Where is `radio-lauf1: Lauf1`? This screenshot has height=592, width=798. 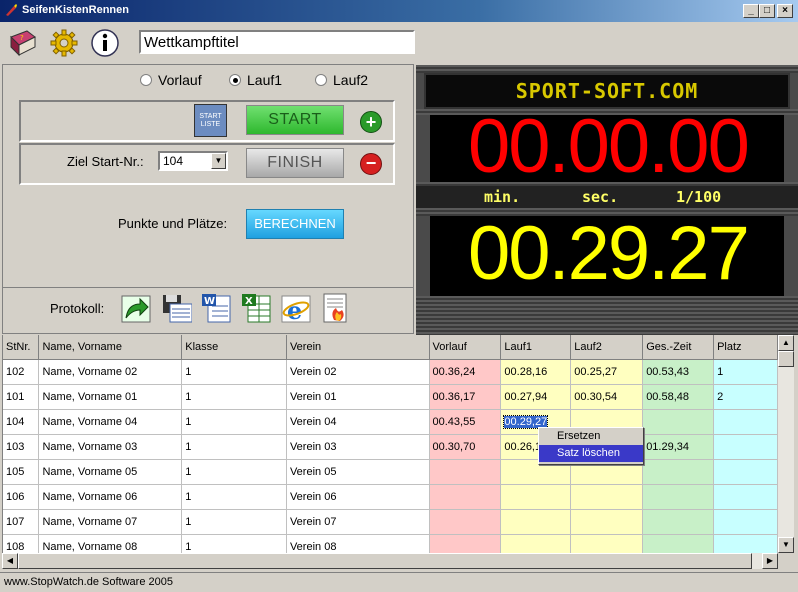 radio-lauf1: Lauf1 is located at coordinates (255, 80).